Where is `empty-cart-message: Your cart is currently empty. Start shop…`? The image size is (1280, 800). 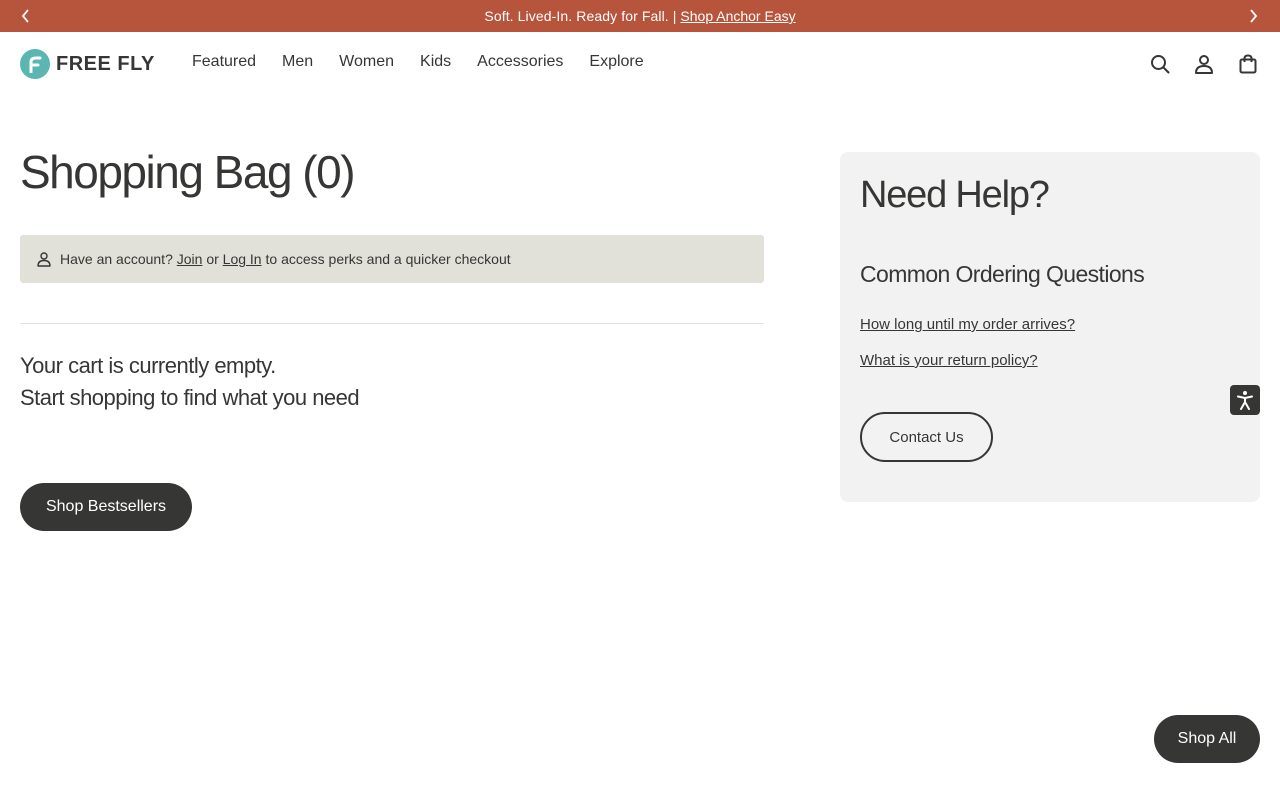 empty-cart-message: Your cart is currently empty. Start shop… is located at coordinates (190, 382).